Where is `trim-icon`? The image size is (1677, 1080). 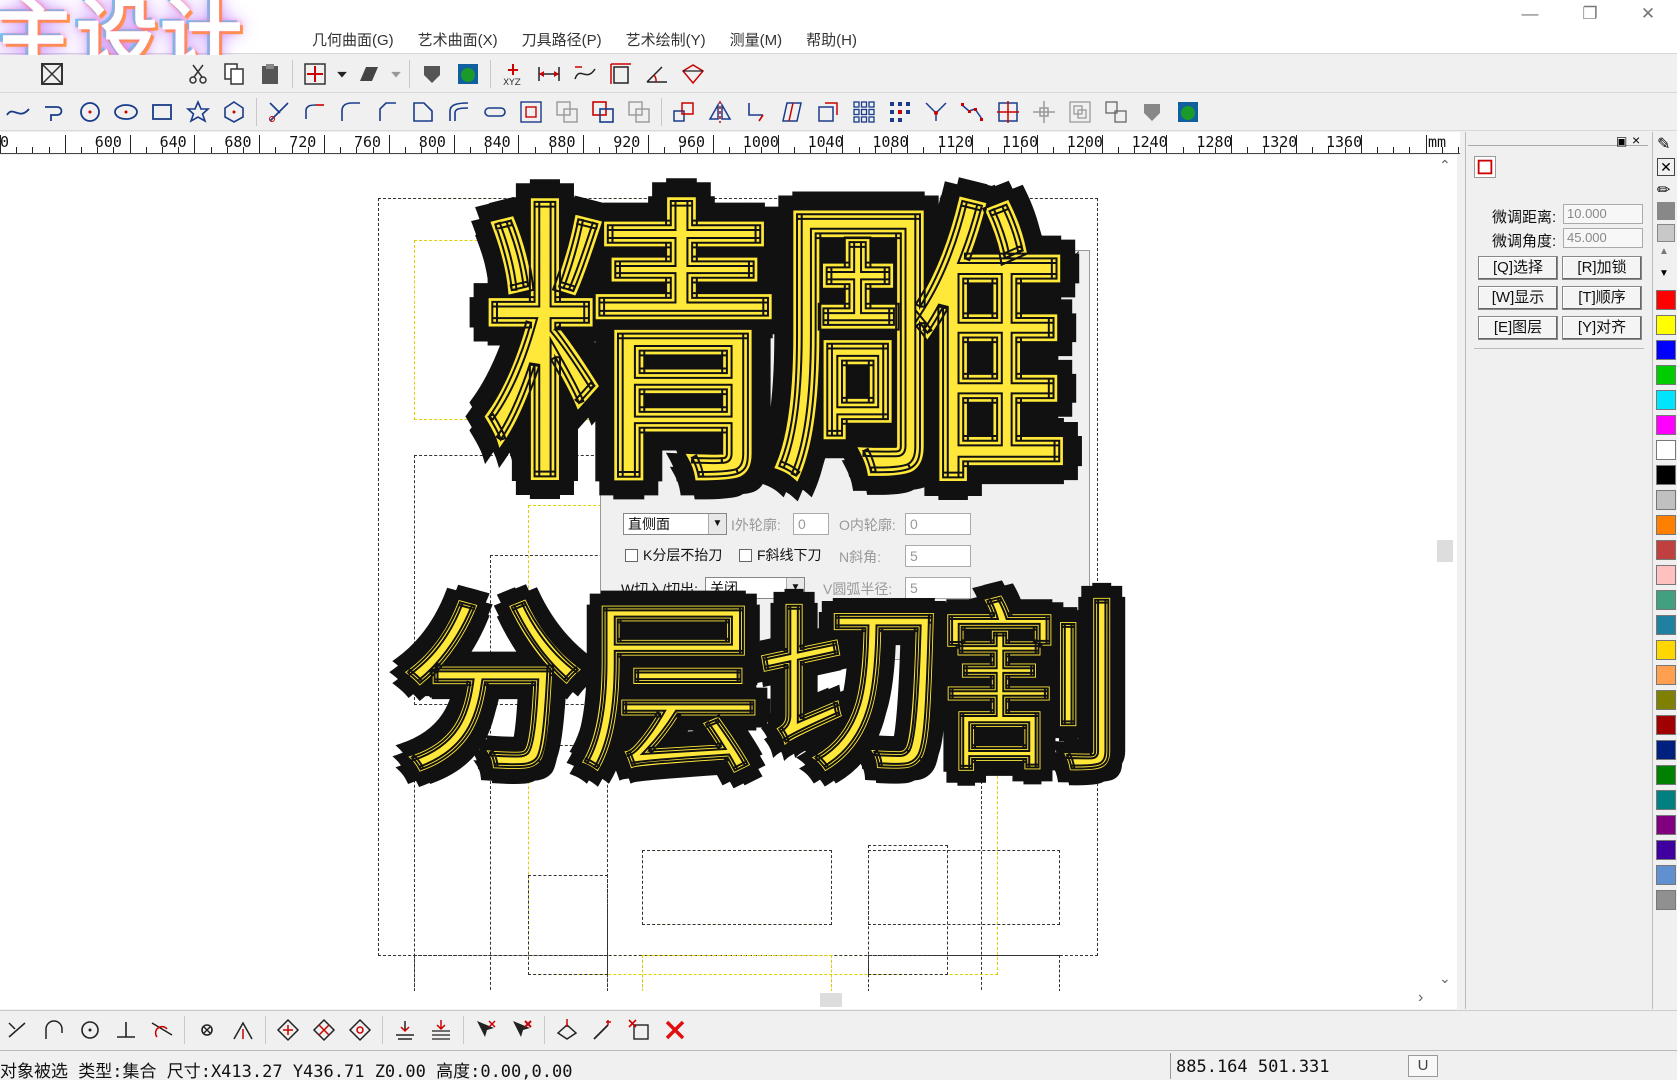
trim-icon is located at coordinates (279, 112).